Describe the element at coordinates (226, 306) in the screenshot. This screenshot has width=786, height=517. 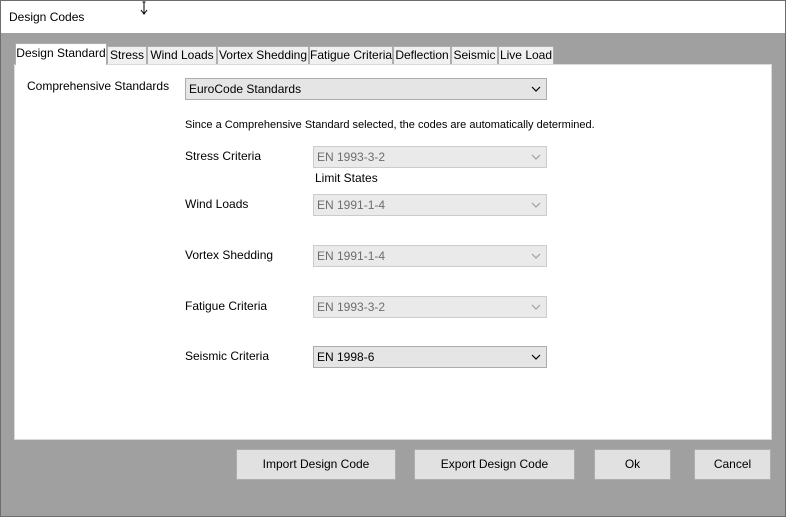
I see `fatigue-criteria-label: Fatigue Criteria` at that location.